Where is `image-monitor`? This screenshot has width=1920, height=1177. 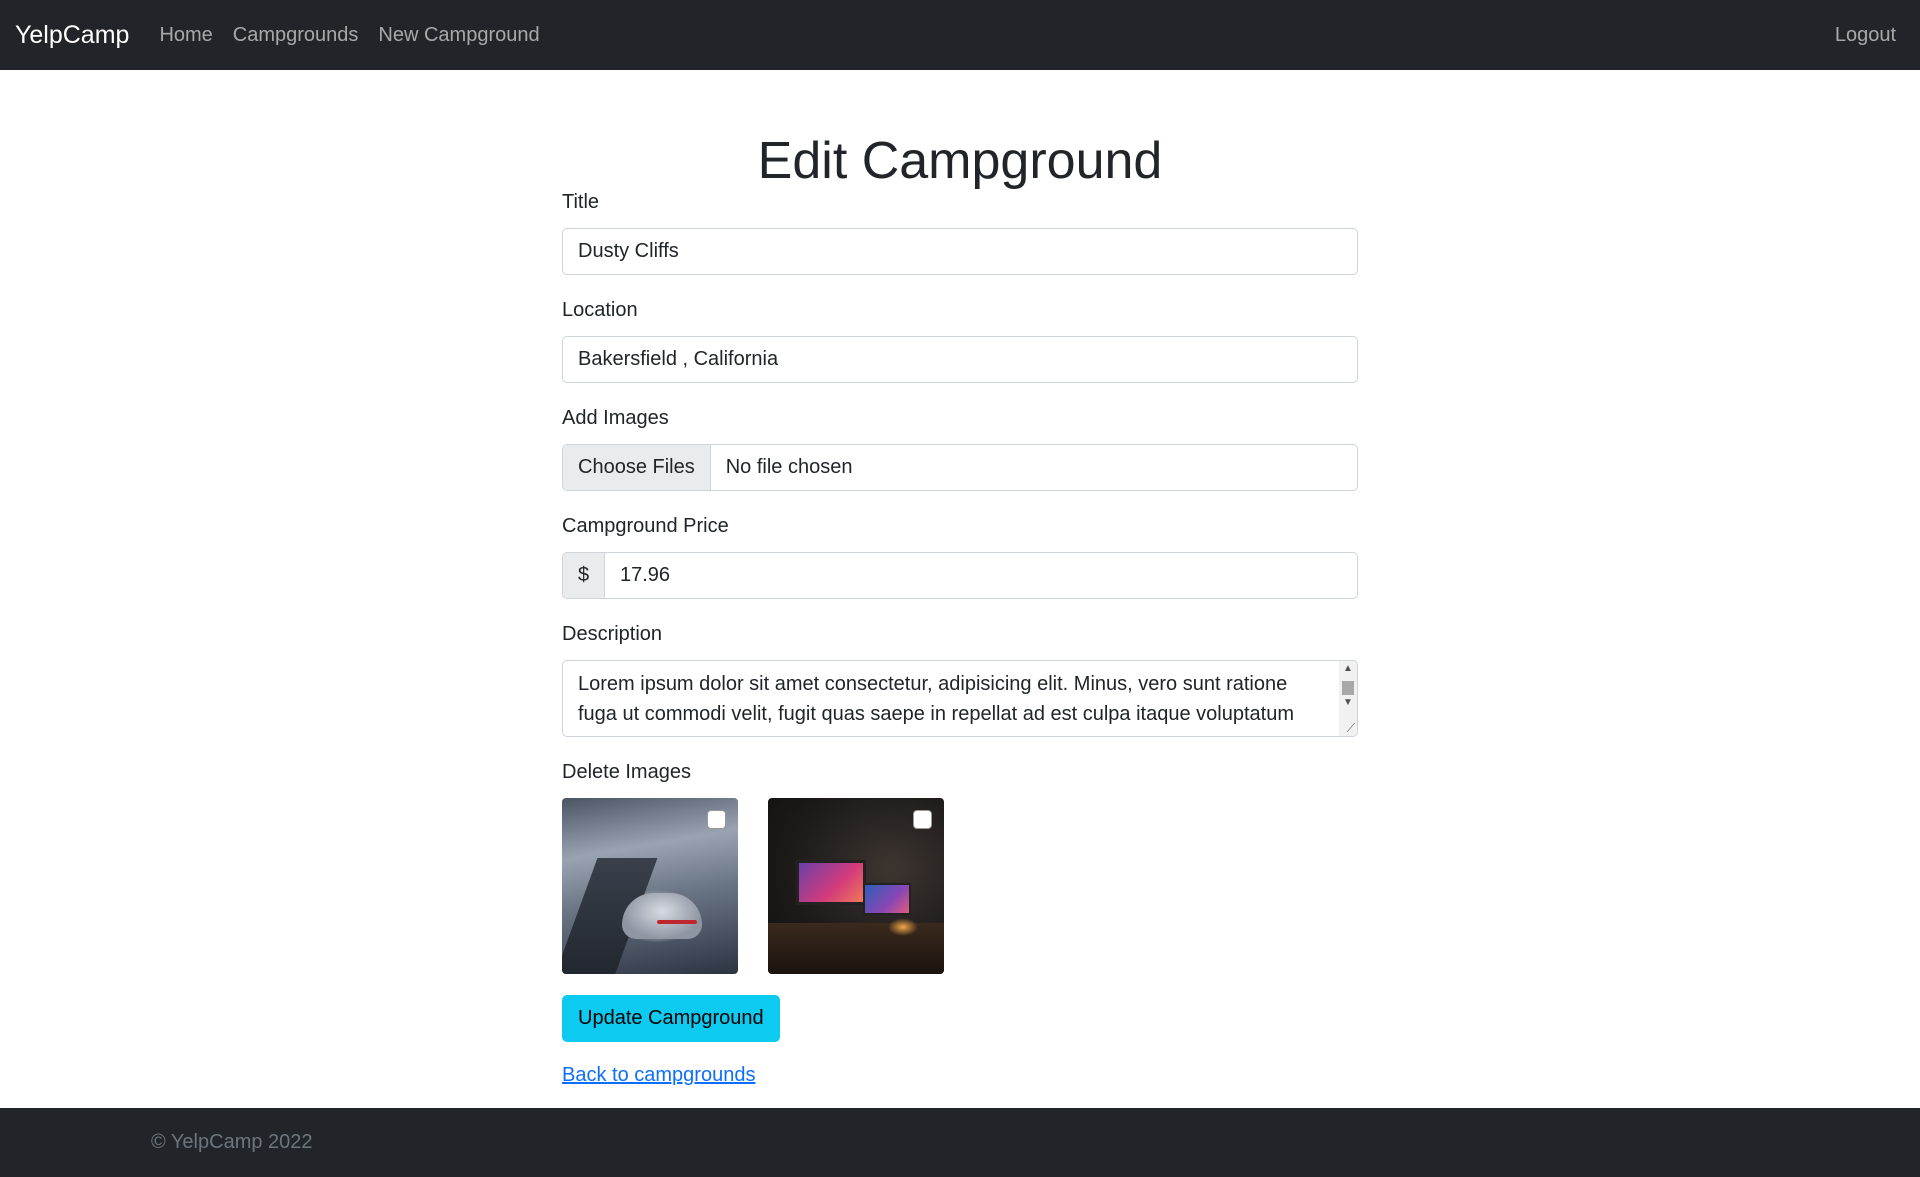
image-monitor is located at coordinates (831, 882).